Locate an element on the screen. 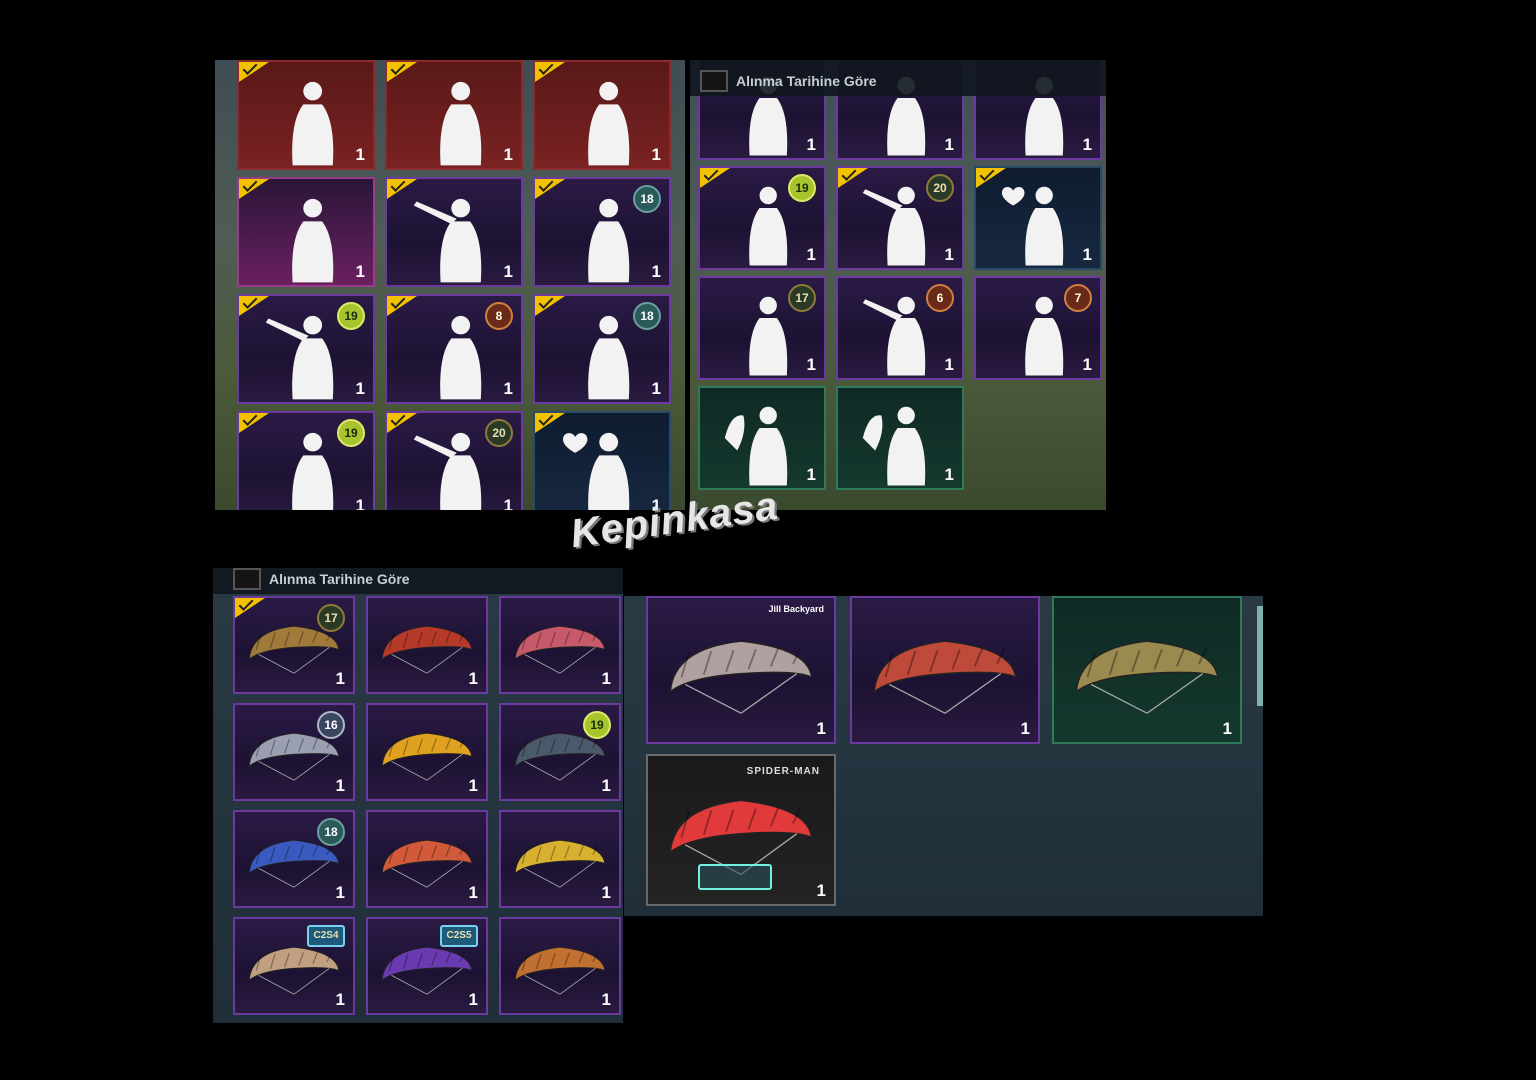  sort-checkbox is located at coordinates (714, 81).